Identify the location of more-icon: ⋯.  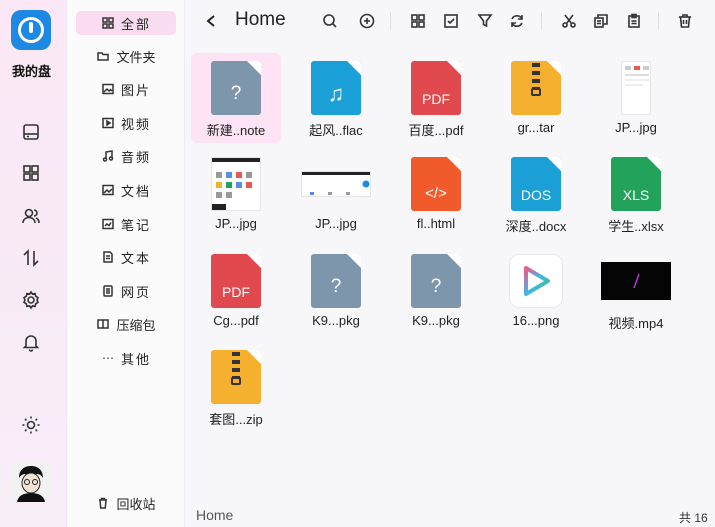
(107, 358).